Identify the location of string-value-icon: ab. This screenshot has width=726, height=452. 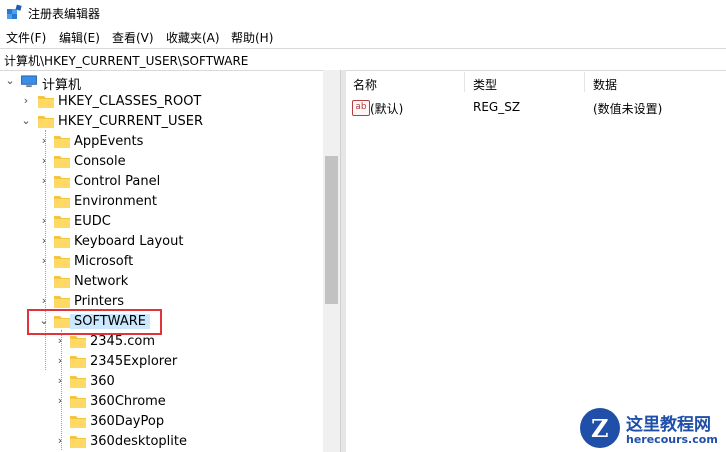
(361, 108).